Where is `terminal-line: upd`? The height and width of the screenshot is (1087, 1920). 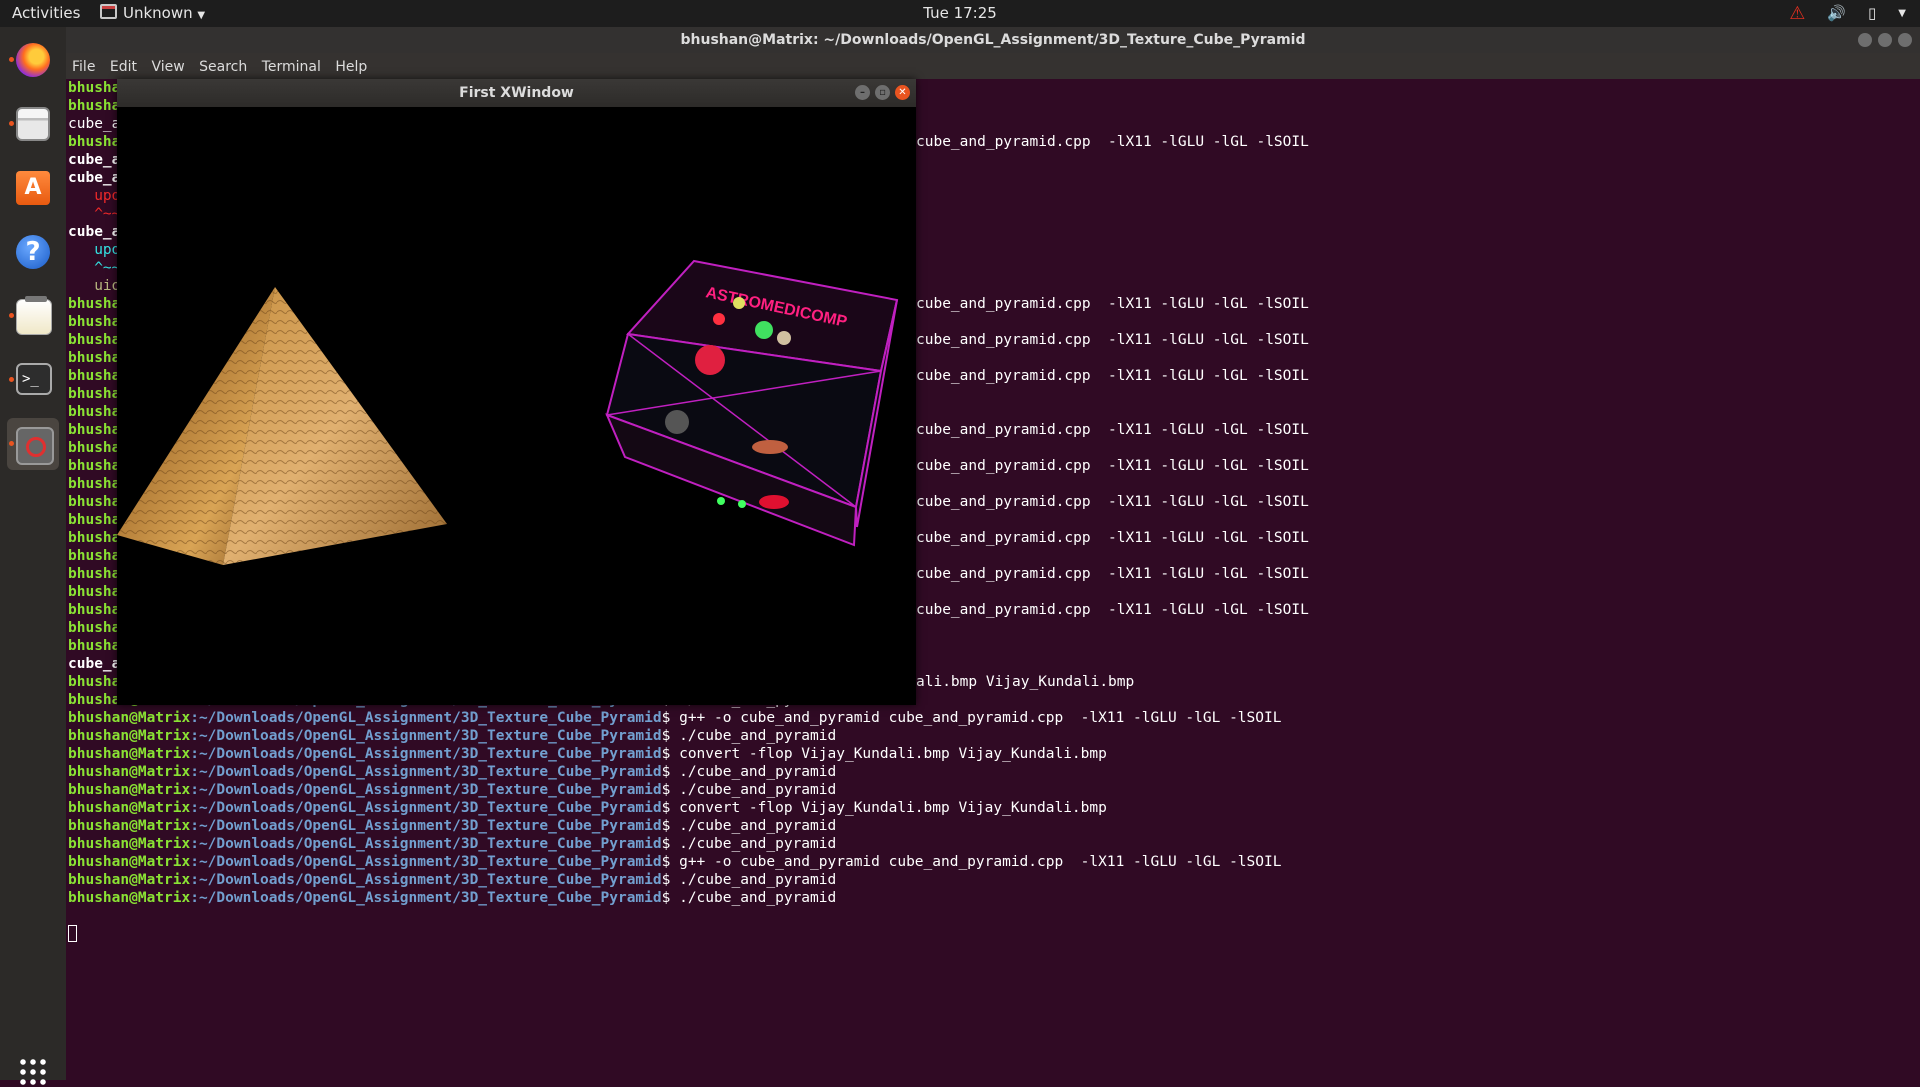 terminal-line: upd is located at coordinates (94, 250).